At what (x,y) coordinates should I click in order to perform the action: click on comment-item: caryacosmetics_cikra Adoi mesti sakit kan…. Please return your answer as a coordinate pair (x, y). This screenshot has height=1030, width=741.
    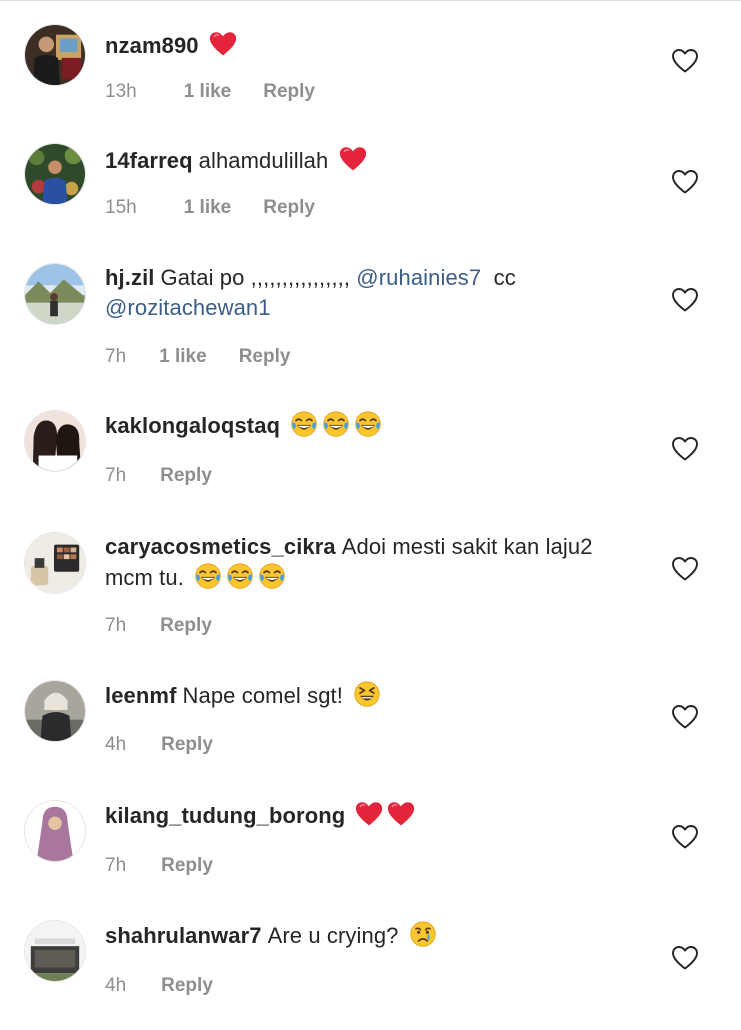
    Looking at the image, I should click on (370, 587).